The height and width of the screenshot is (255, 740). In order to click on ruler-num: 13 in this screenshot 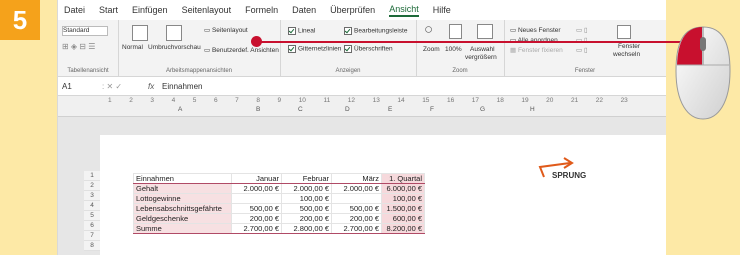, I will do `click(376, 100)`.